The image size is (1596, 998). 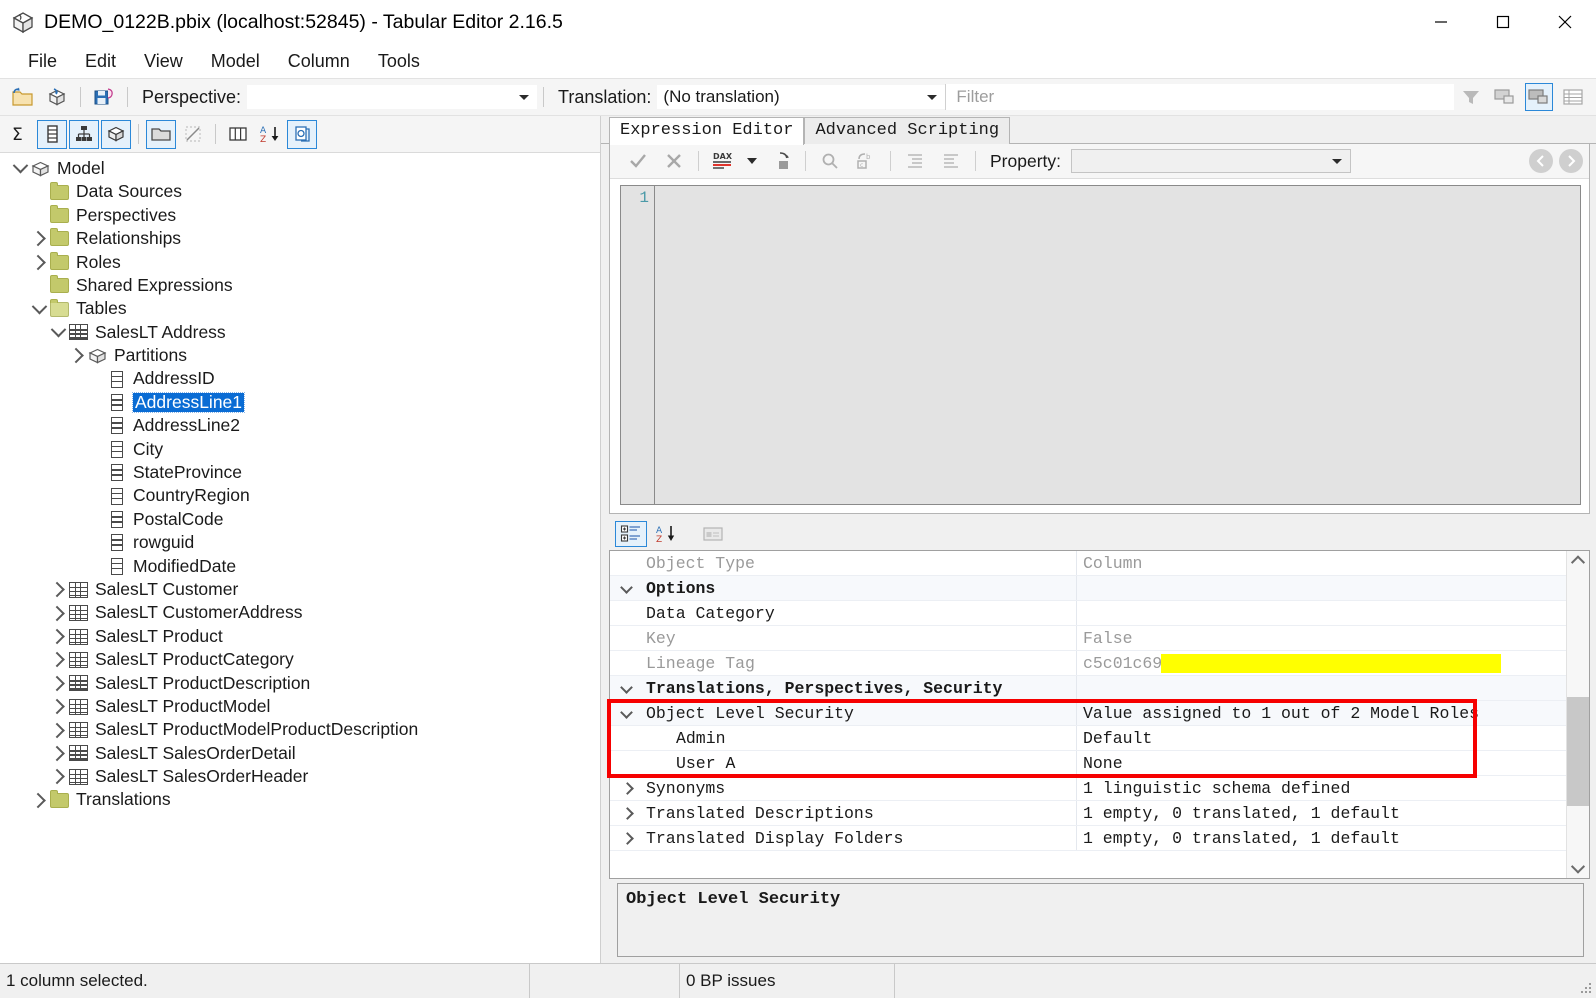 I want to click on categorized-view-icon, so click(x=631, y=534).